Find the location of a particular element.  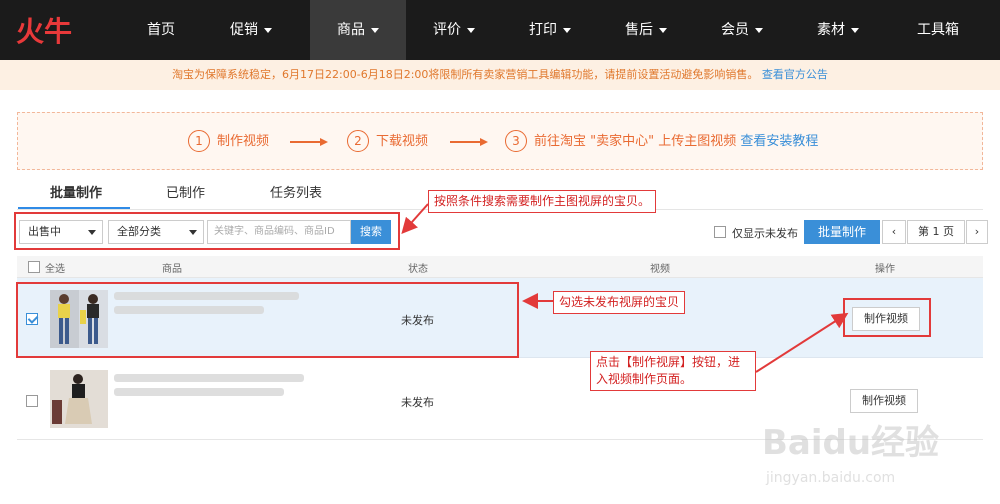

nav-item-products: 商品 is located at coordinates (358, 30).